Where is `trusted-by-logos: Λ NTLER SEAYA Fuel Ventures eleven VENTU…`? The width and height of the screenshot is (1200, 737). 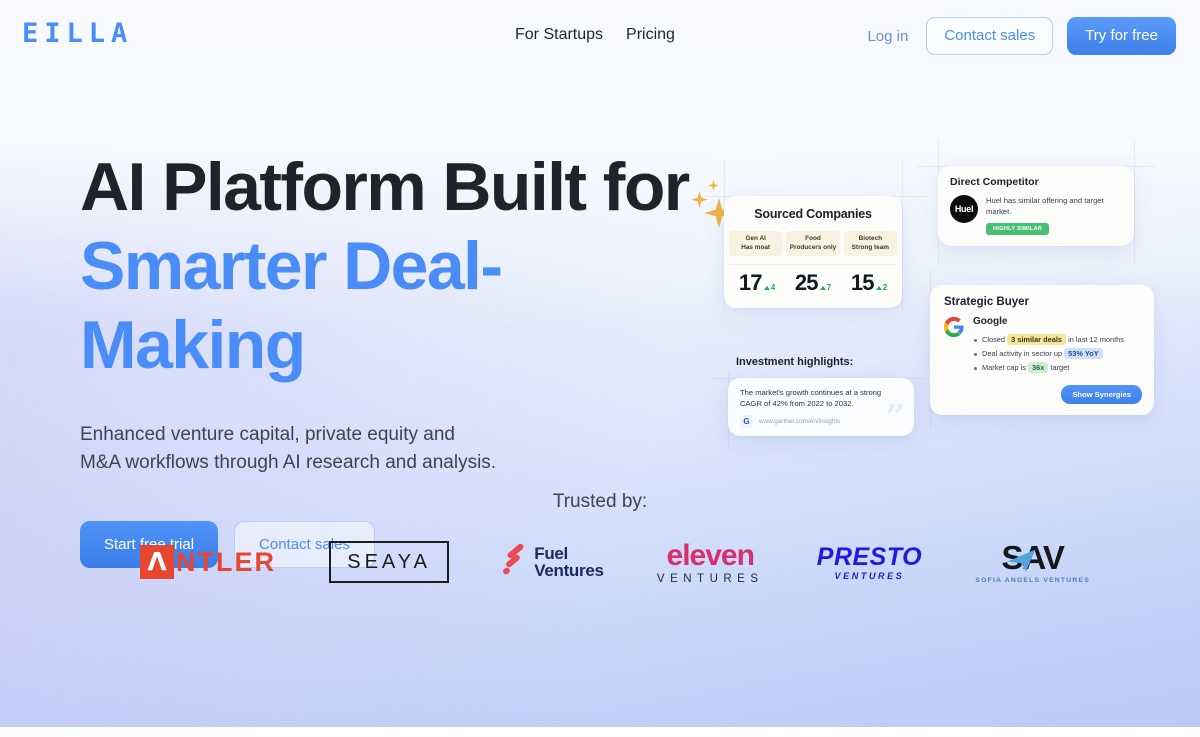
trusted-by-logos: Λ NTLER SEAYA Fuel Ventures eleven VENTU… is located at coordinates (615, 562).